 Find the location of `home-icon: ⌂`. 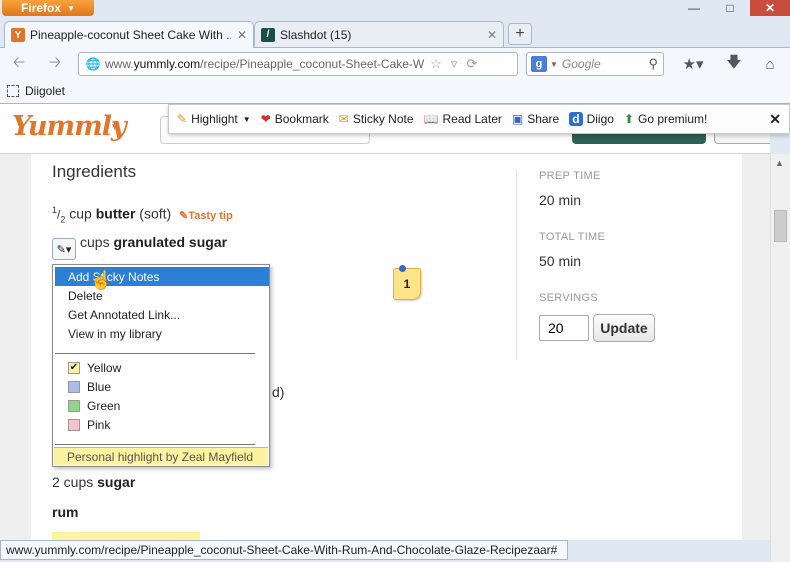

home-icon: ⌂ is located at coordinates (770, 64).